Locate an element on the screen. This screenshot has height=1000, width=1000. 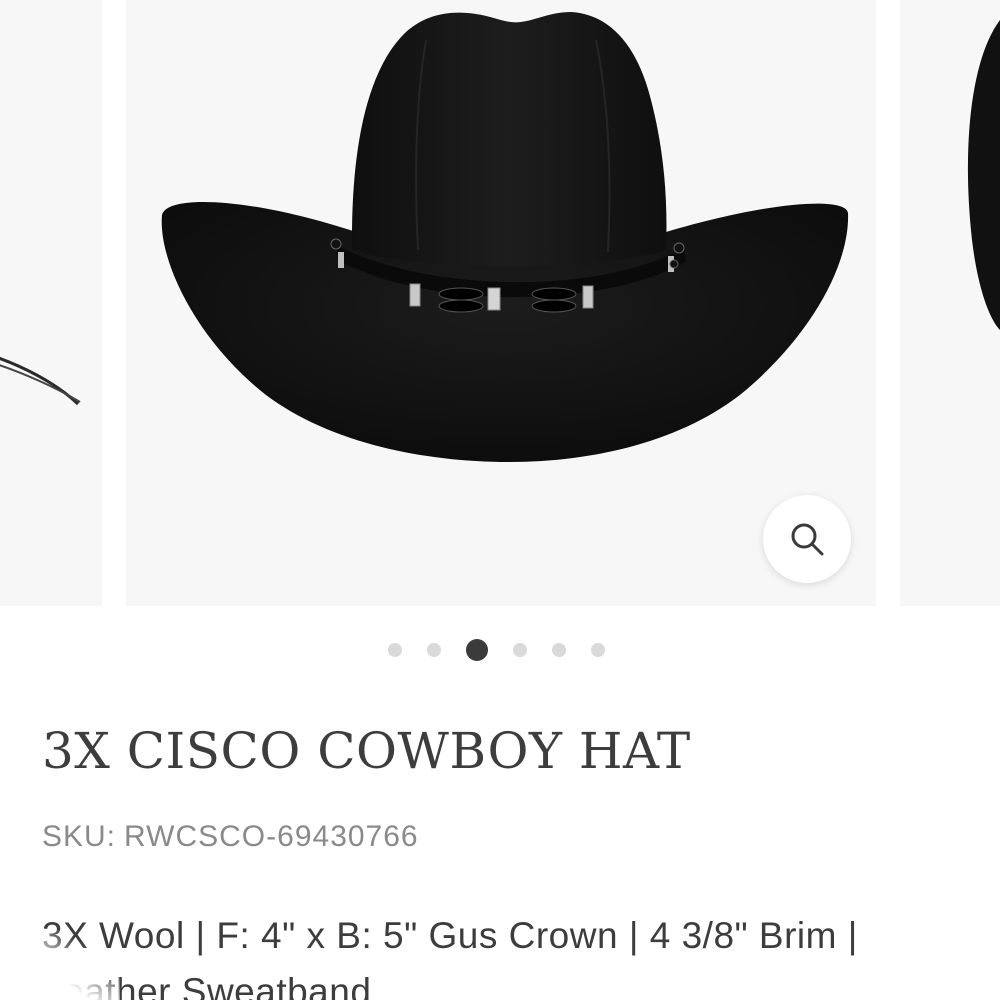
hat-side-image is located at coordinates (983, 175).